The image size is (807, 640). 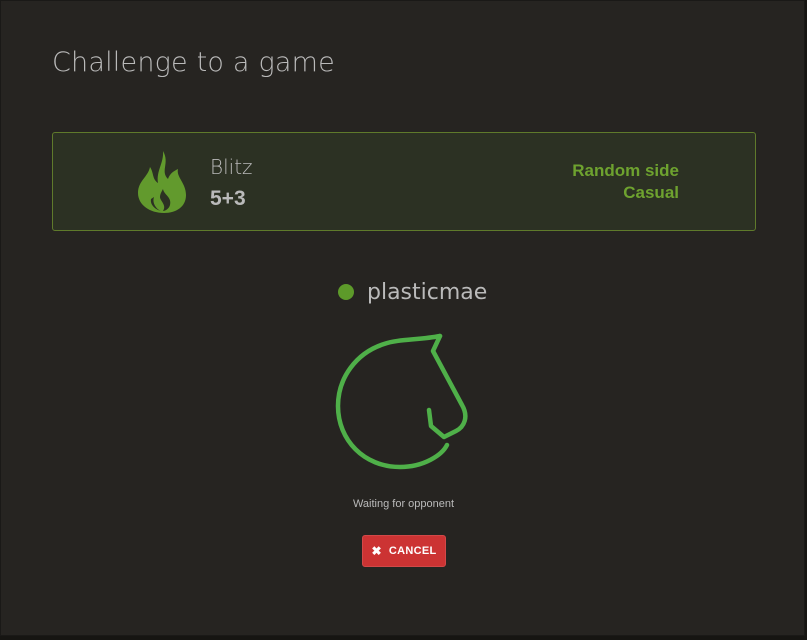 I want to click on time-control: 5+3, so click(x=228, y=198).